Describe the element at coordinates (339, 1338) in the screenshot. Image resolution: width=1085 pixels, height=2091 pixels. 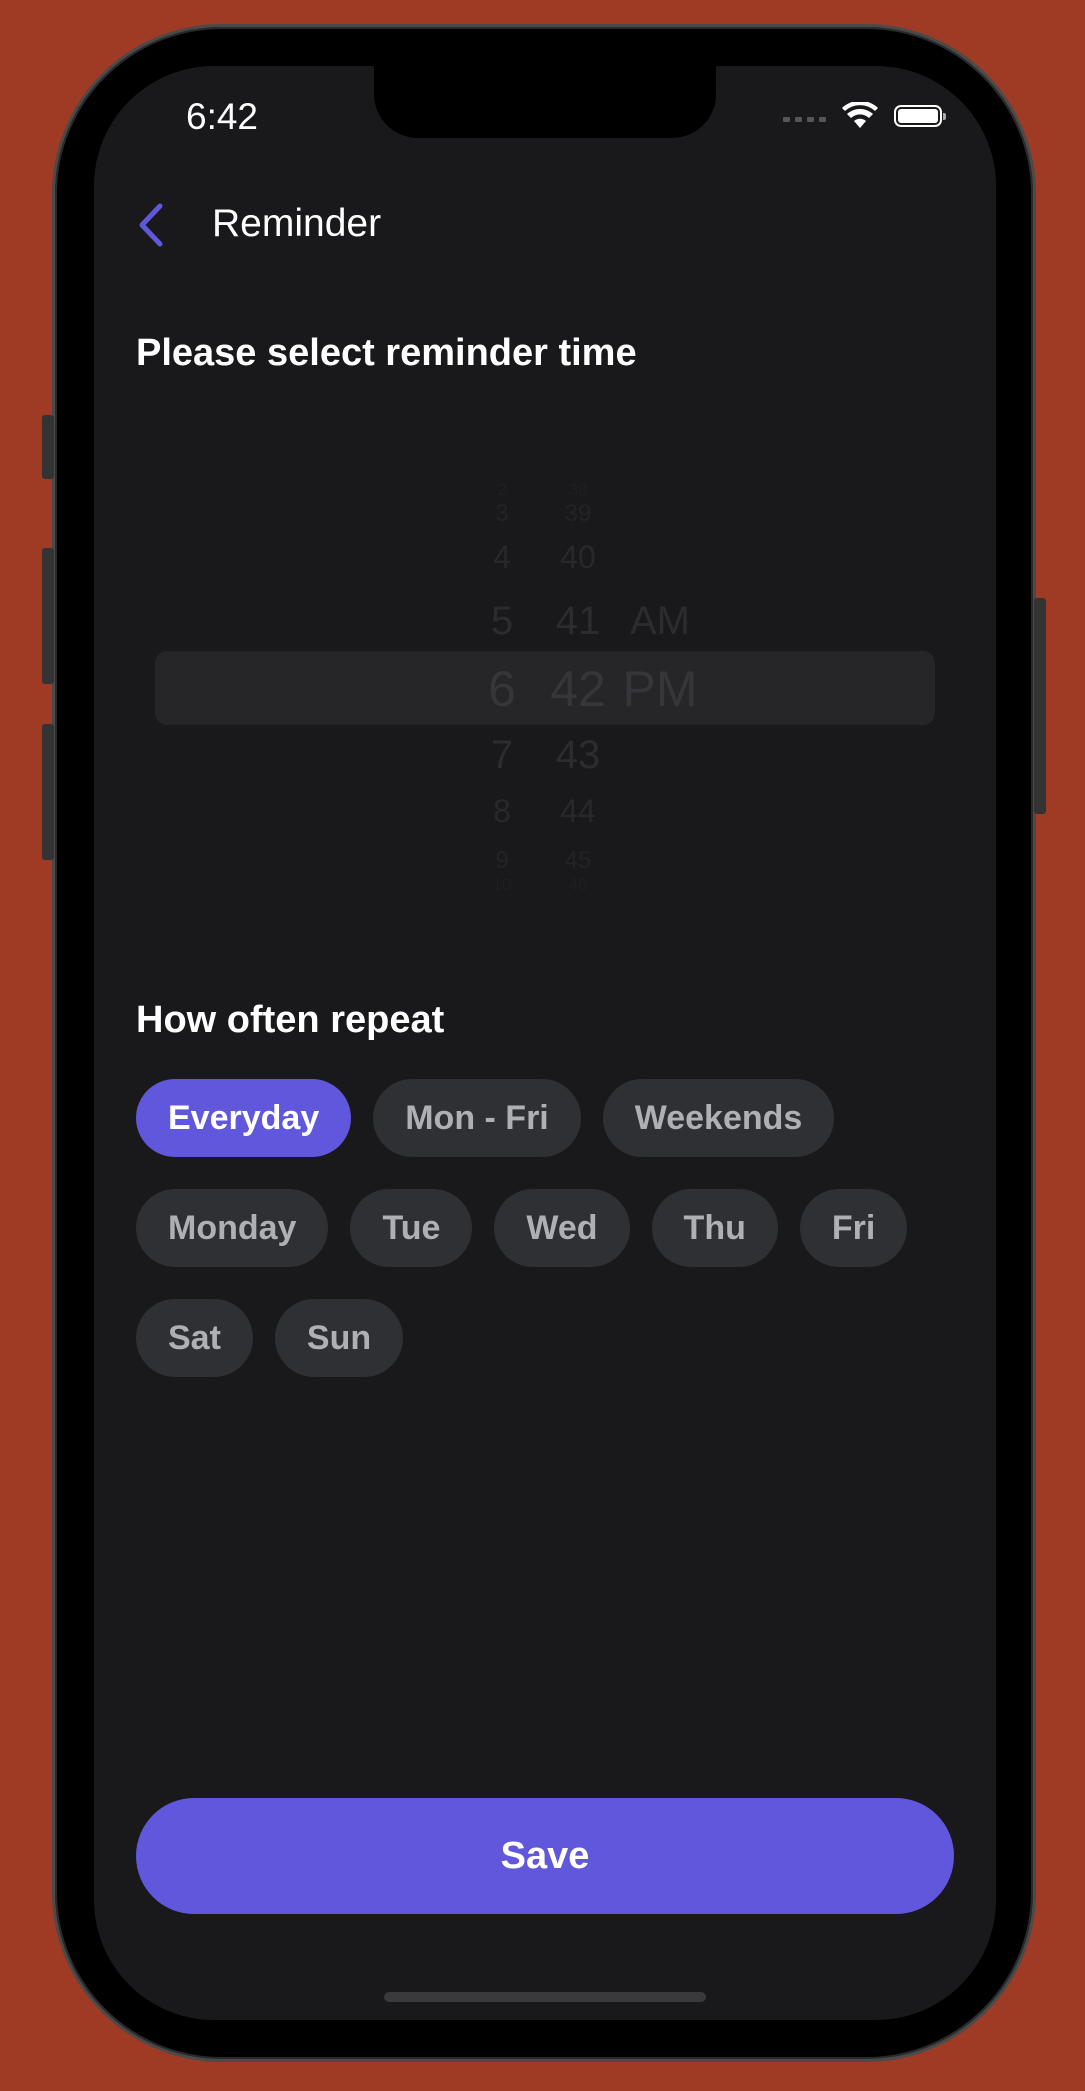
I see `repeat-option-sun: Sun` at that location.